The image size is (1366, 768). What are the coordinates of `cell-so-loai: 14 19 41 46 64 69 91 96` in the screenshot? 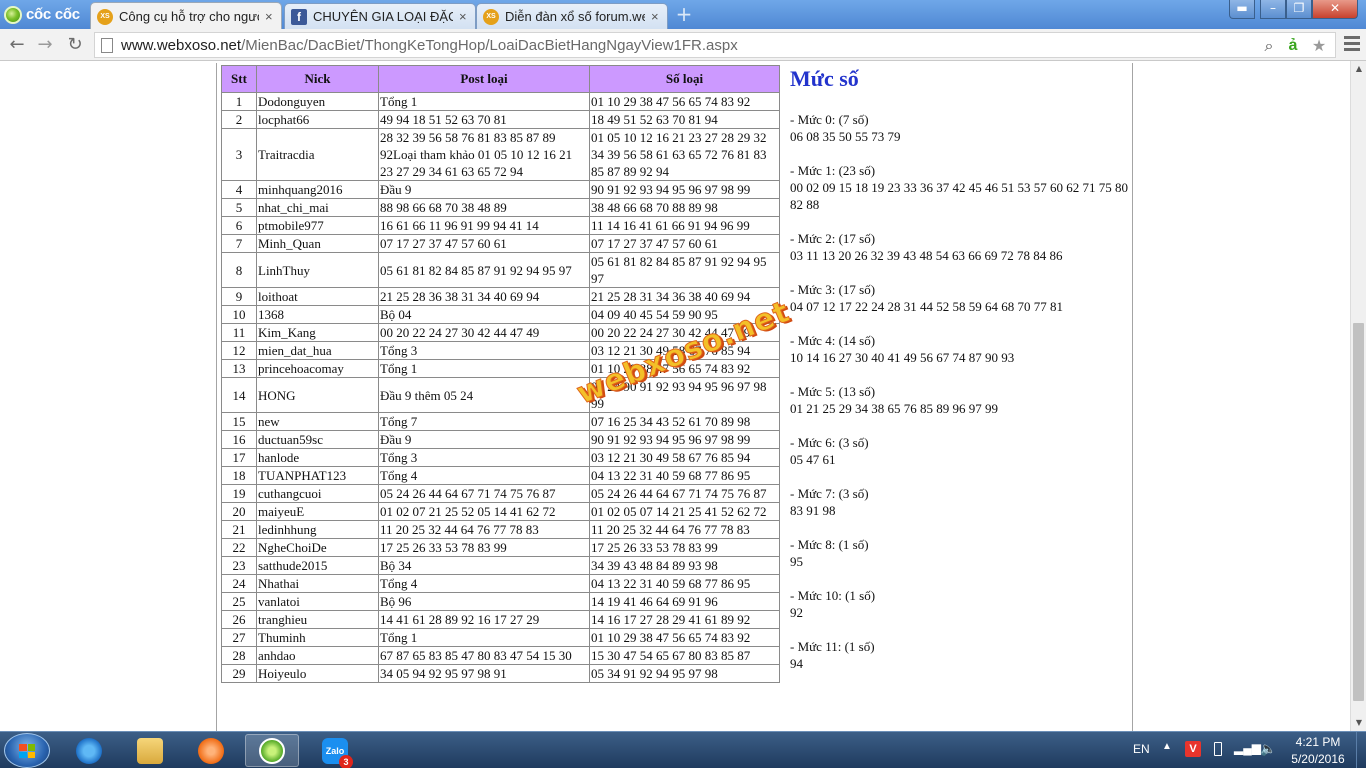 It's located at (684, 601).